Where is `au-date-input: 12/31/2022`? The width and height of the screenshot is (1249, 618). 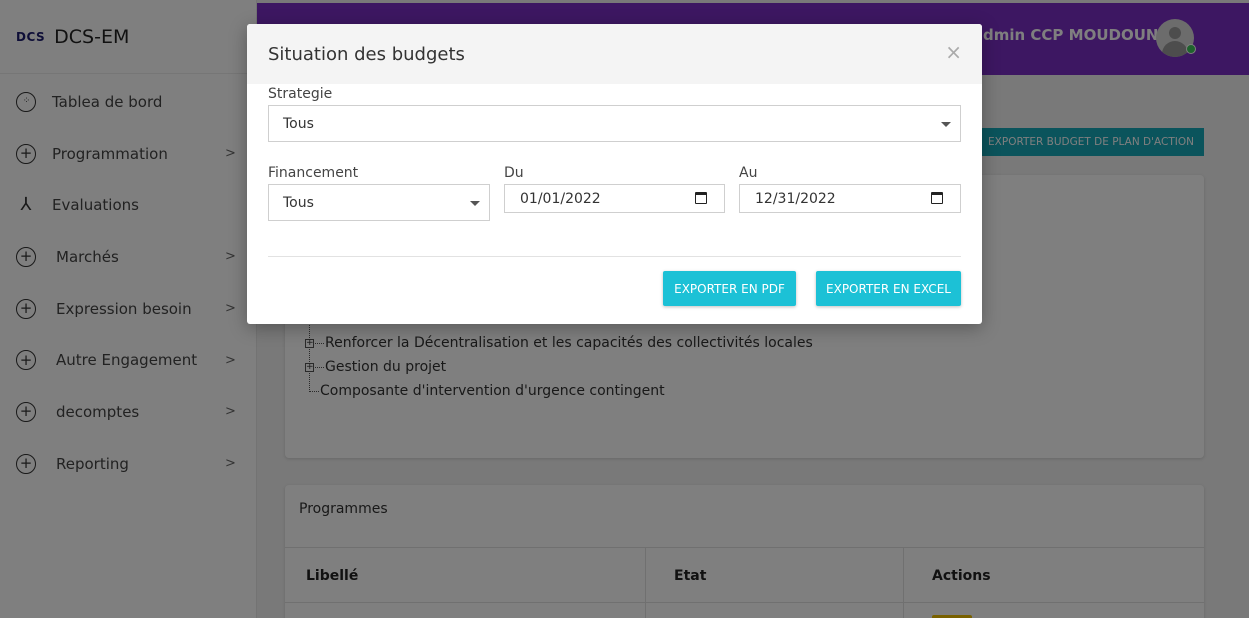 au-date-input: 12/31/2022 is located at coordinates (850, 198).